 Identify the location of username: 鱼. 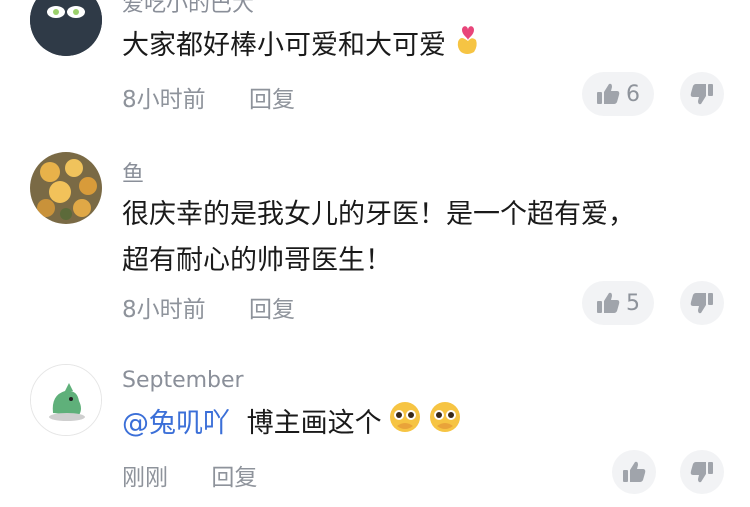
(133, 172).